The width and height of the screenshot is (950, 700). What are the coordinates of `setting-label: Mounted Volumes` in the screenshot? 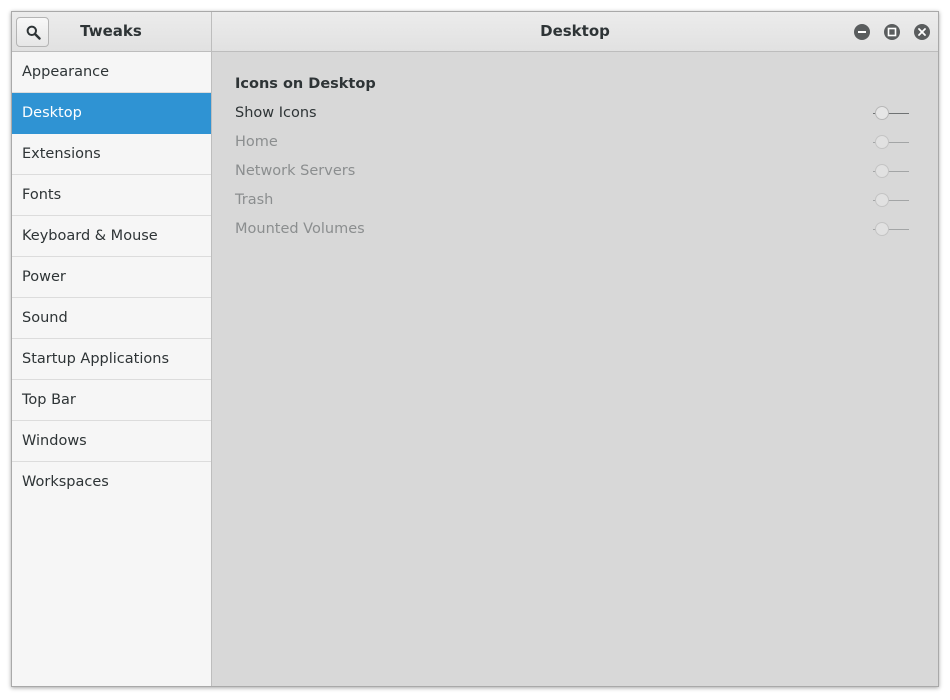 It's located at (300, 229).